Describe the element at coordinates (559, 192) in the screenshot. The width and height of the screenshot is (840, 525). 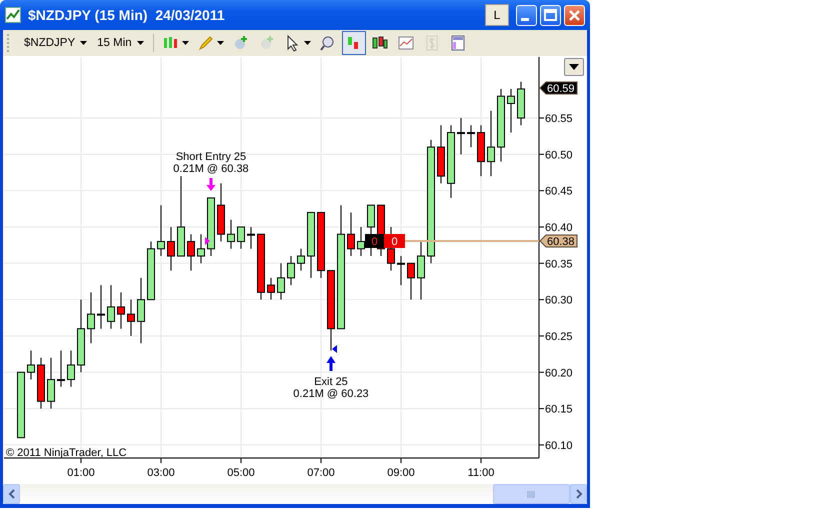
I see `price-axis-label: 60.45` at that location.